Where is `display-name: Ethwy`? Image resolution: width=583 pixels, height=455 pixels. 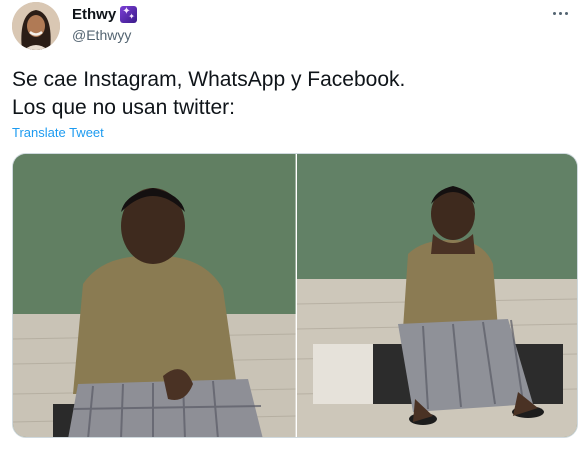 display-name: Ethwy is located at coordinates (94, 14).